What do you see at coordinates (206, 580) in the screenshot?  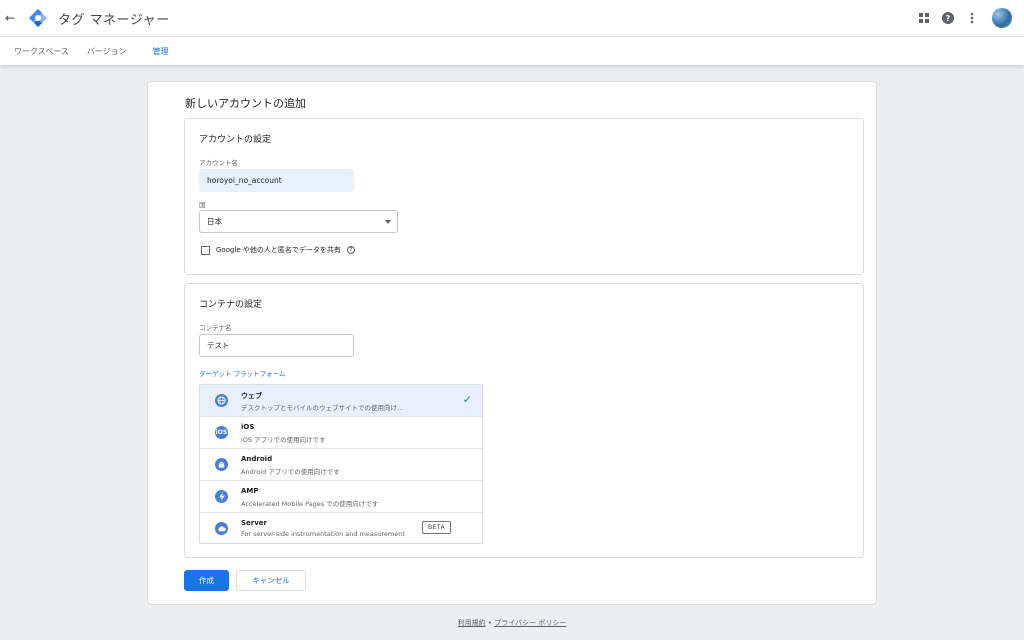 I see `create-button: 作成` at bounding box center [206, 580].